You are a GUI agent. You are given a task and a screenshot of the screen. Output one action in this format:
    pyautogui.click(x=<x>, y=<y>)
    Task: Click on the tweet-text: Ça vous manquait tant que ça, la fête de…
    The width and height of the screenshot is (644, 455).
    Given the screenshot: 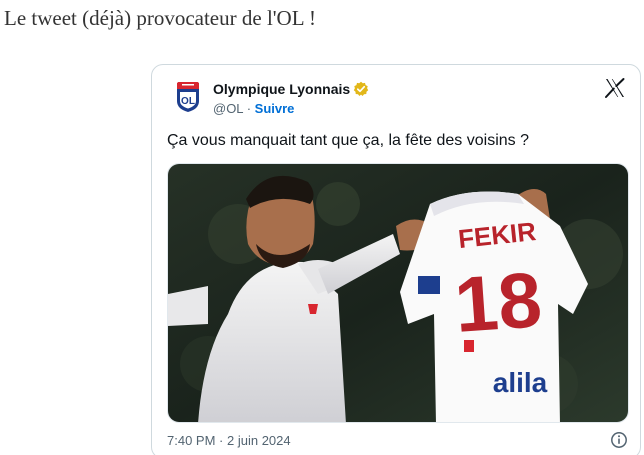 What is the action you would take?
    pyautogui.click(x=348, y=140)
    